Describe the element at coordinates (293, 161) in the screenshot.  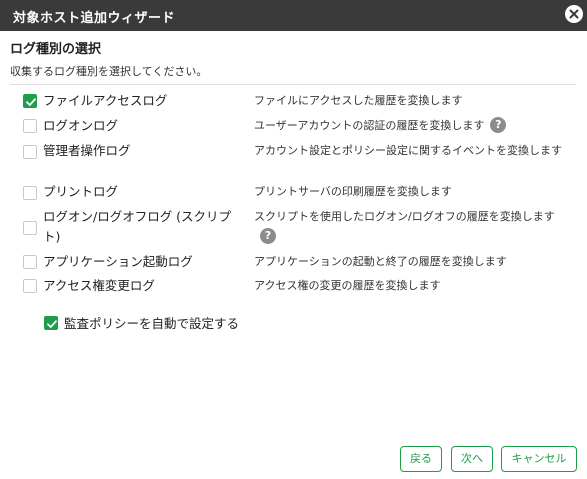
I see `log-type-row: 管理者操作ログ アカウント設定とポリシー設定に関するイベントを変換します` at that location.